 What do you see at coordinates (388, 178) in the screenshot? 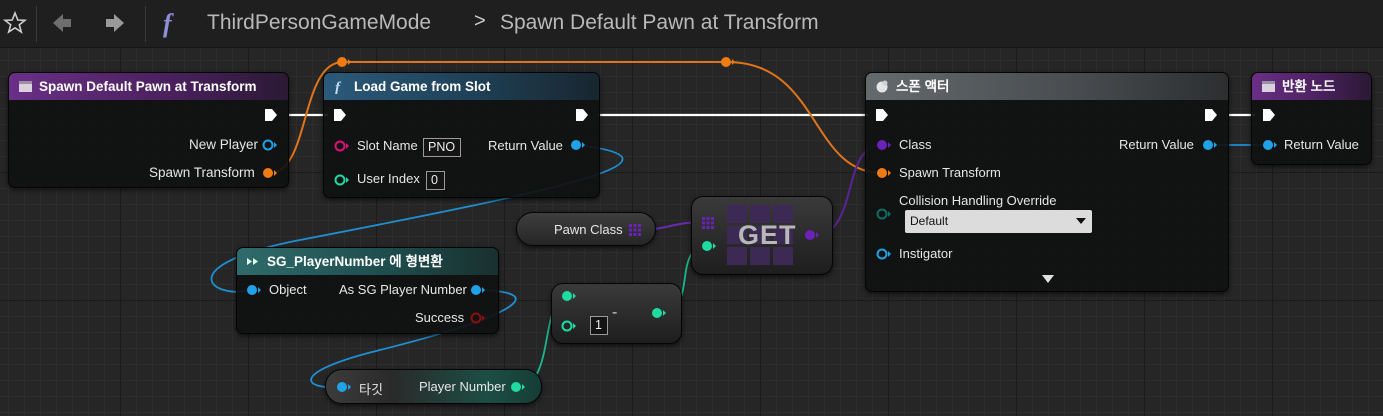
I see `pin-label-user-index: User Index` at bounding box center [388, 178].